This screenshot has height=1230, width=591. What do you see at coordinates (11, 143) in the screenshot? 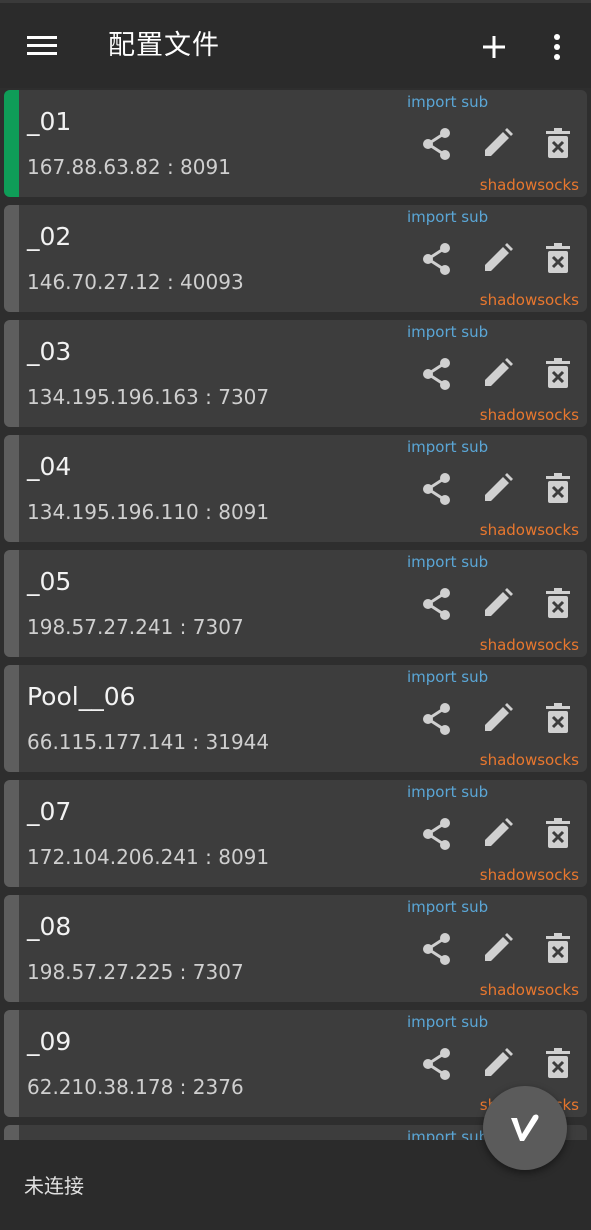
I see `selected-indicator` at bounding box center [11, 143].